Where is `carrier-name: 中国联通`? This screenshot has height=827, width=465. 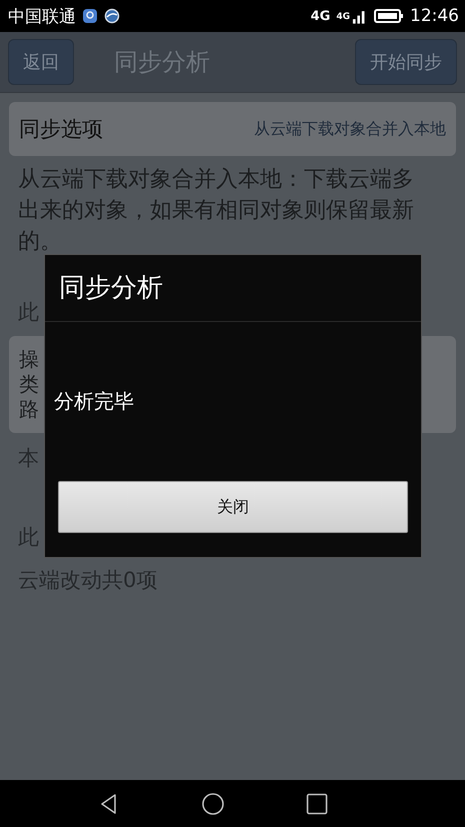
carrier-name: 中国联通 is located at coordinates (42, 17).